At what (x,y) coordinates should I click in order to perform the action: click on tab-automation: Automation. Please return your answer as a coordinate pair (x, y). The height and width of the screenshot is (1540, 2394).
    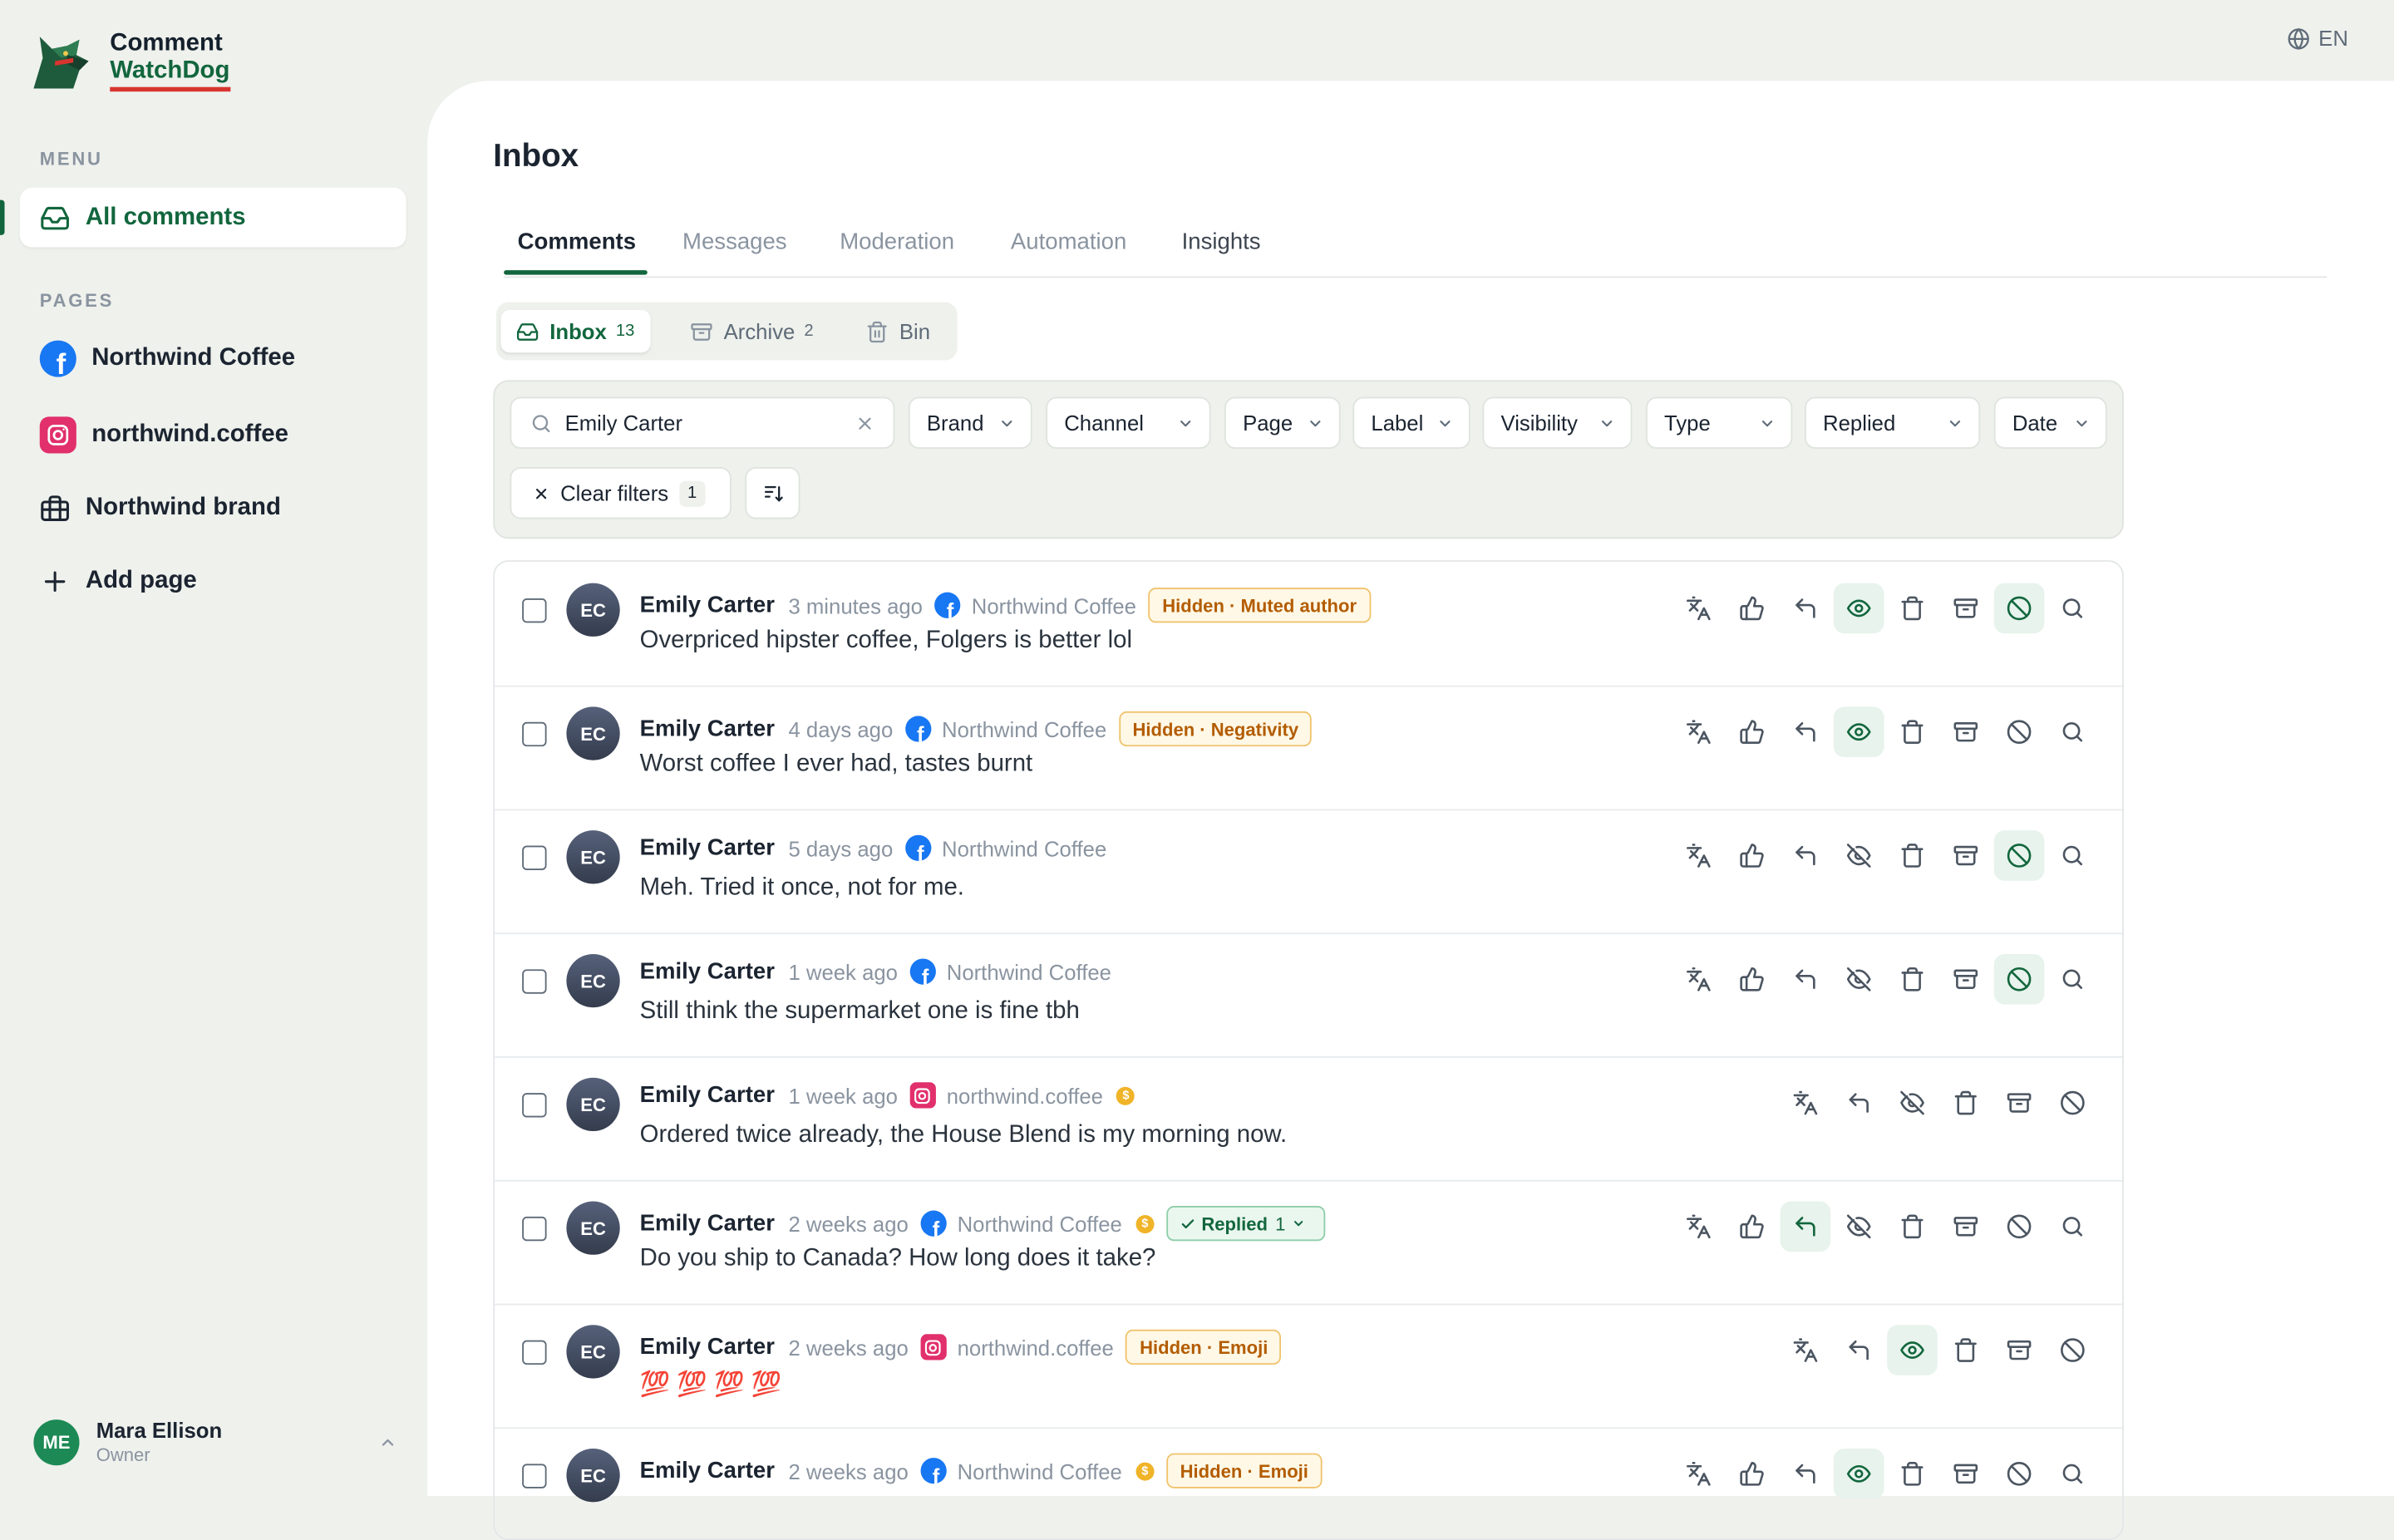
    Looking at the image, I should click on (1068, 242).